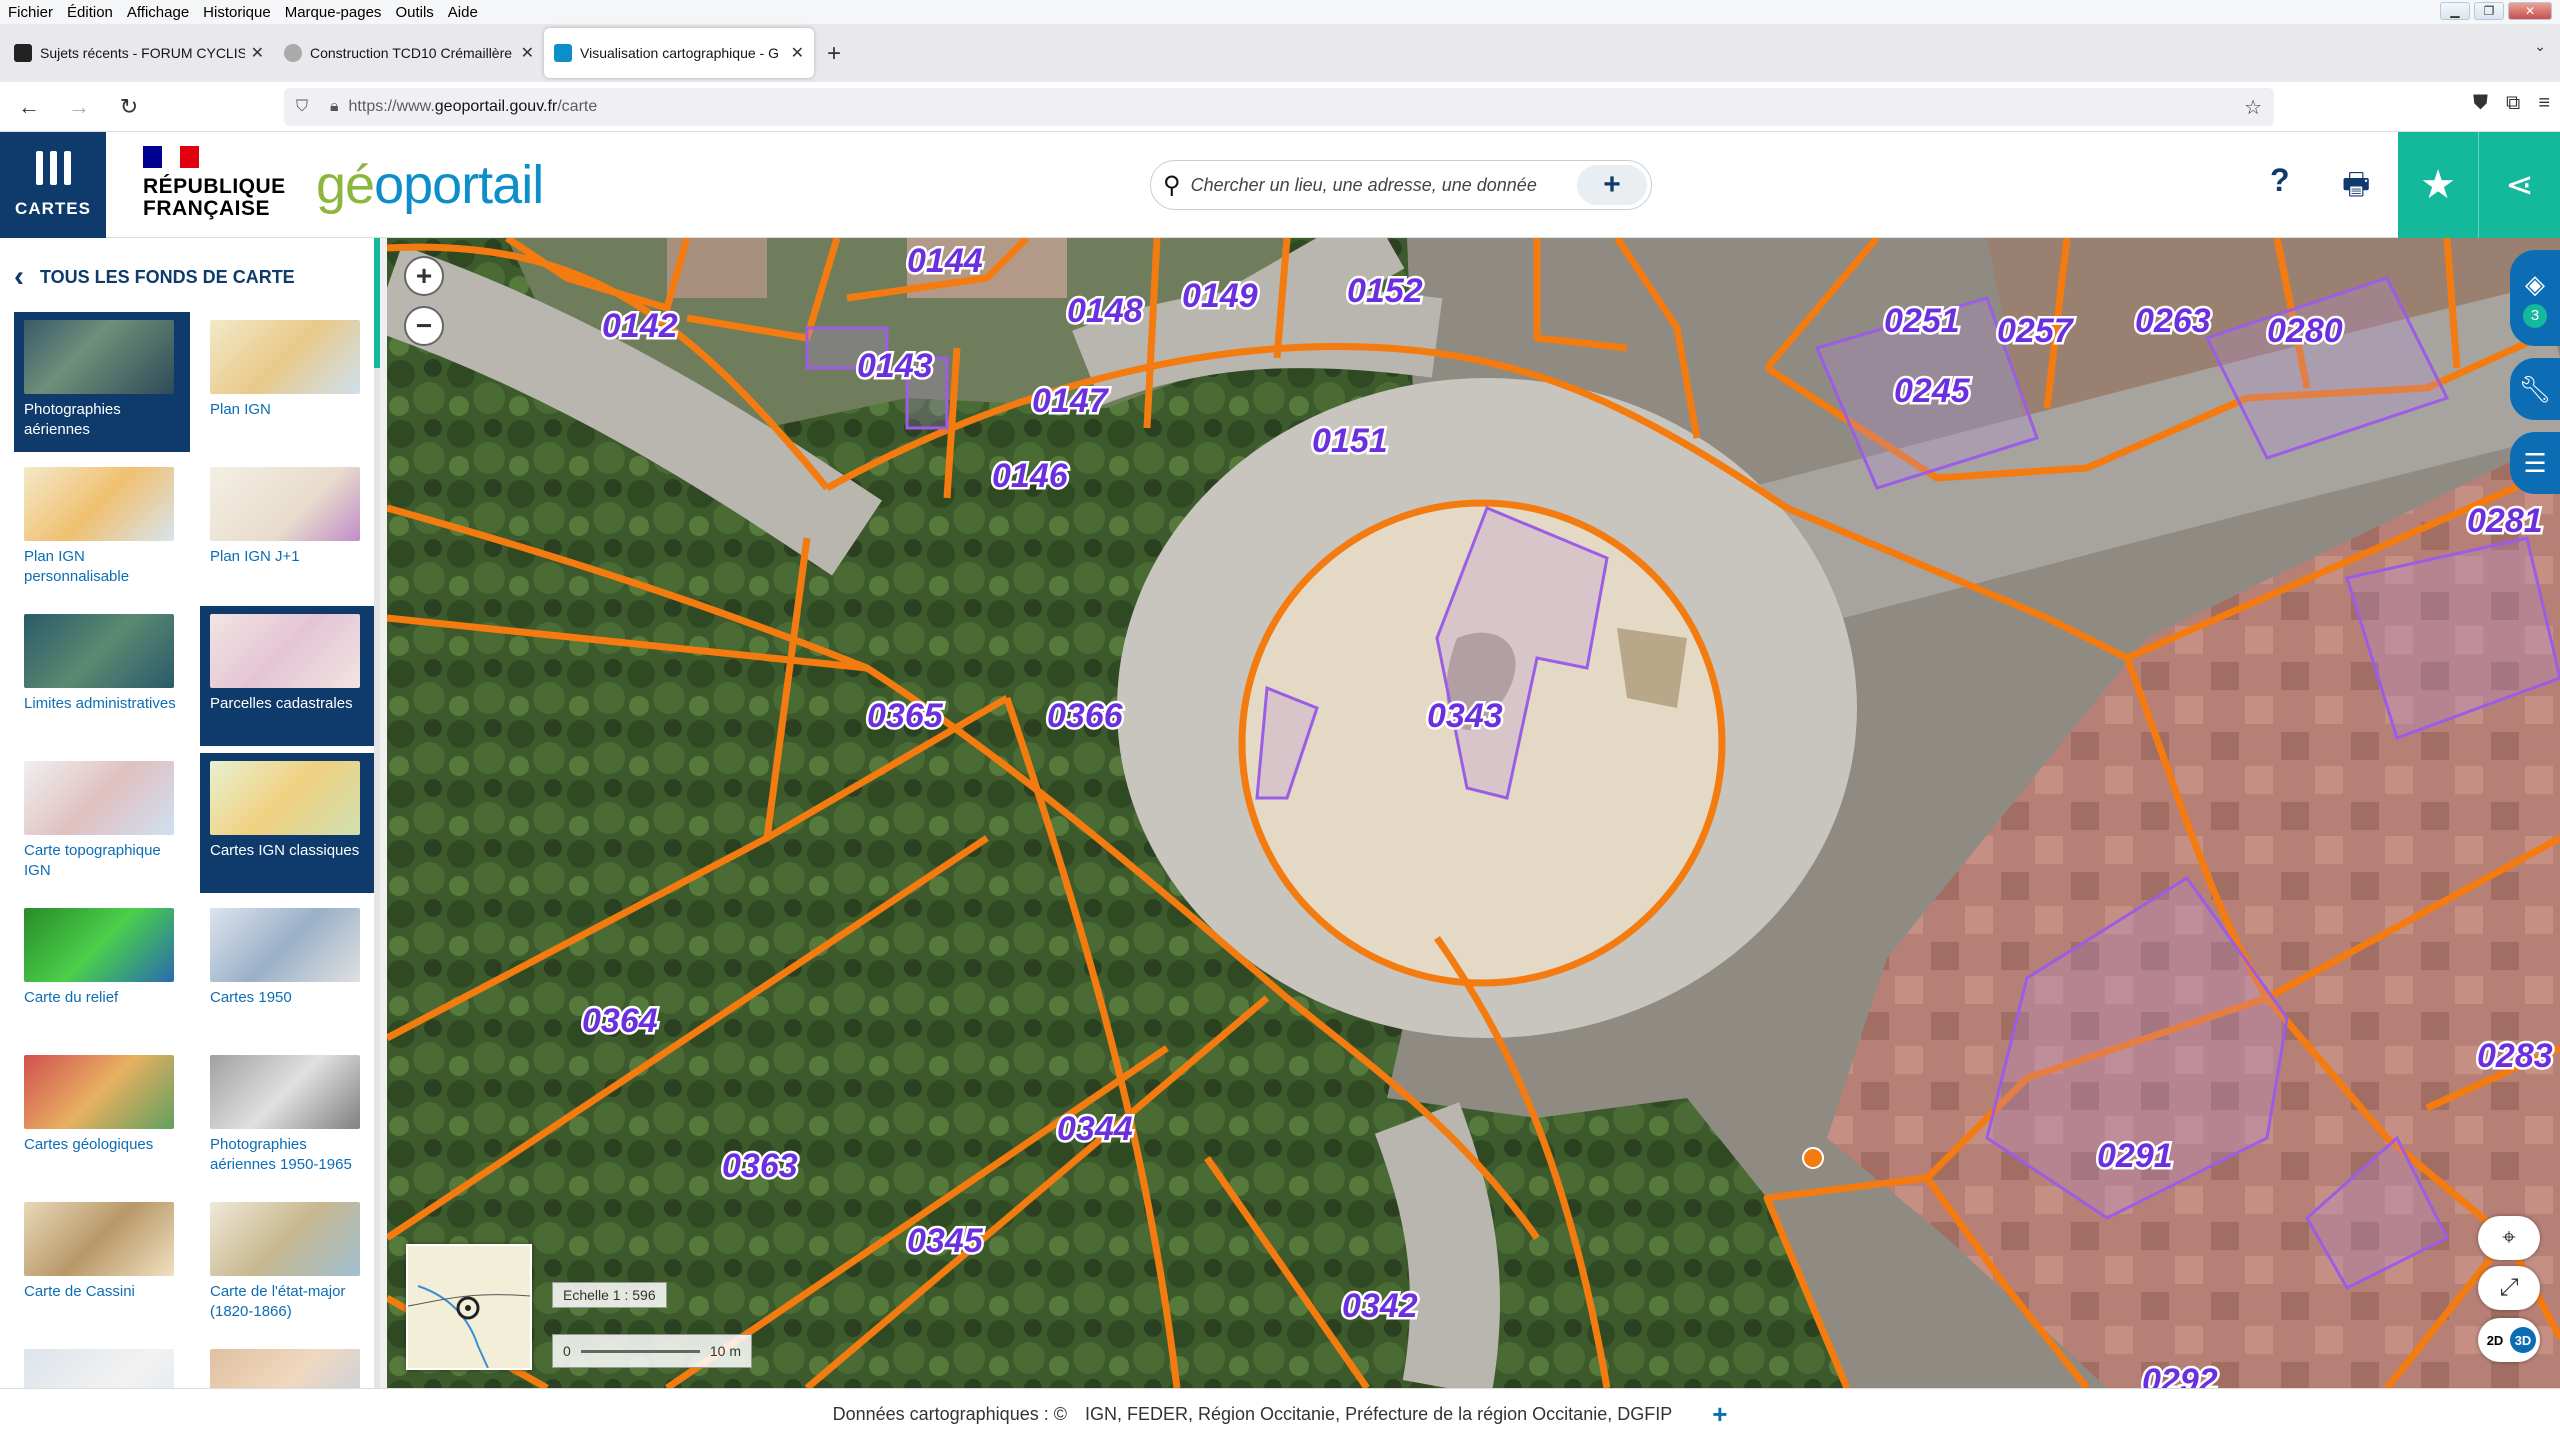  What do you see at coordinates (1612, 185) in the screenshot?
I see `advanced-search-button: +` at bounding box center [1612, 185].